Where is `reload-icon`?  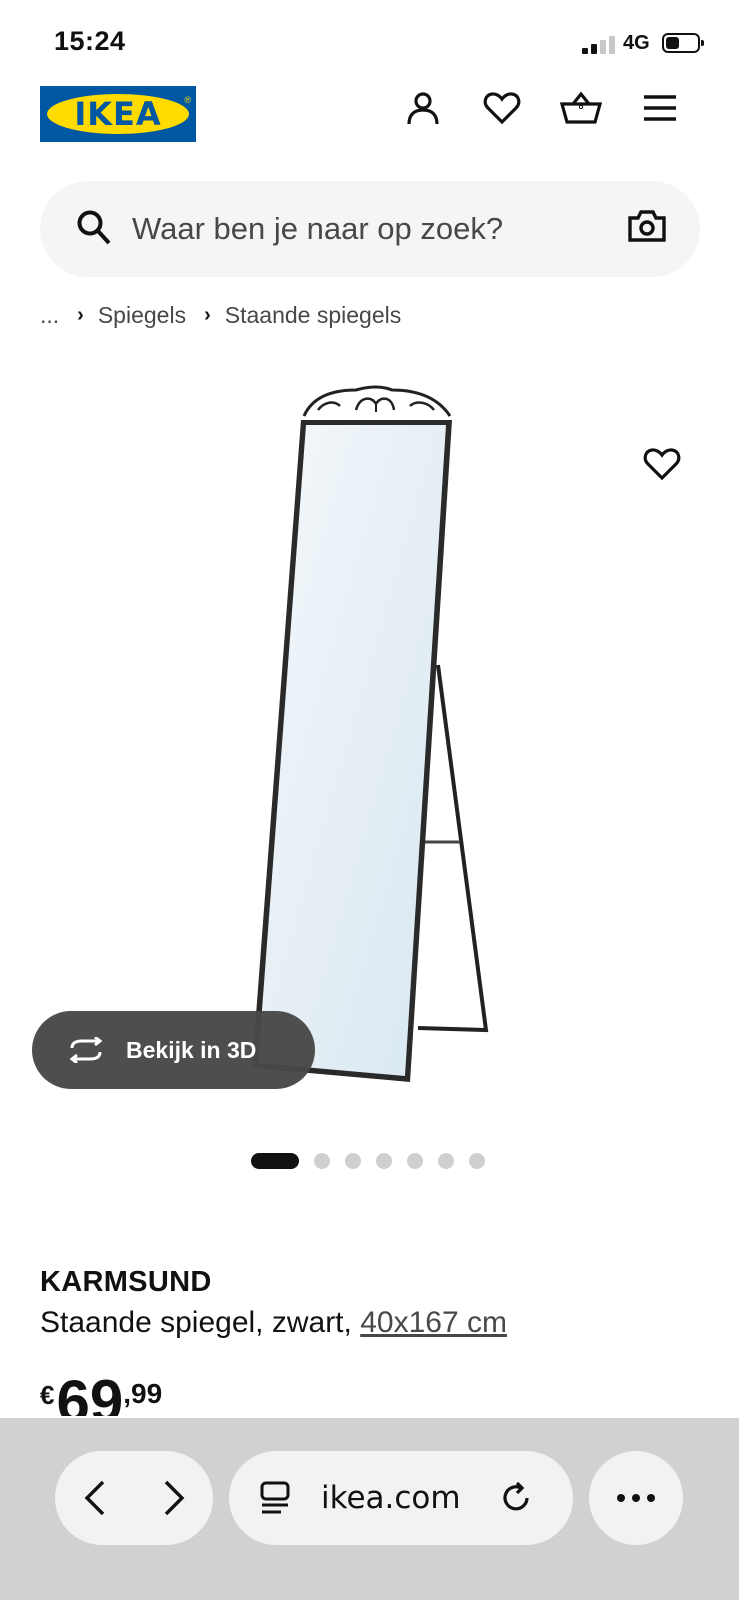
reload-icon is located at coordinates (516, 1498).